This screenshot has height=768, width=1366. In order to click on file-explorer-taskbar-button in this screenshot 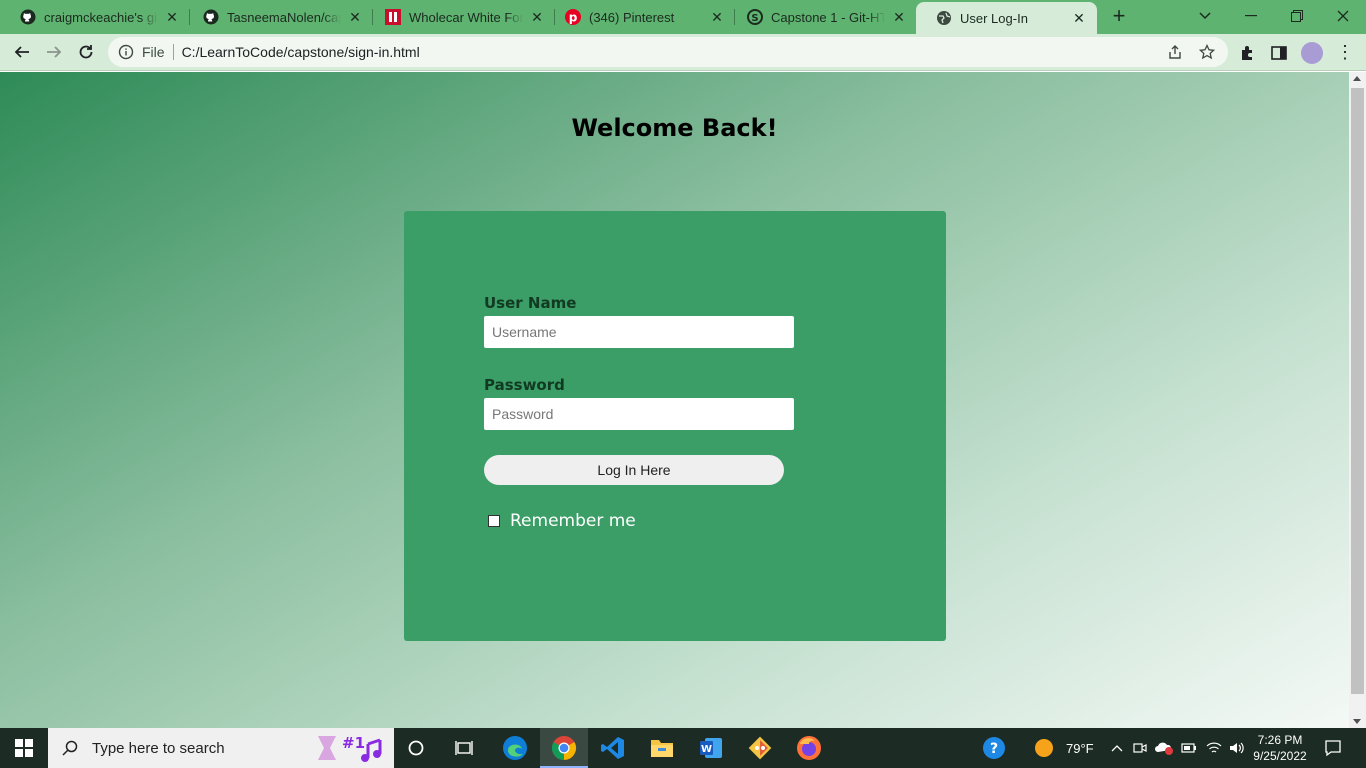, I will do `click(662, 748)`.